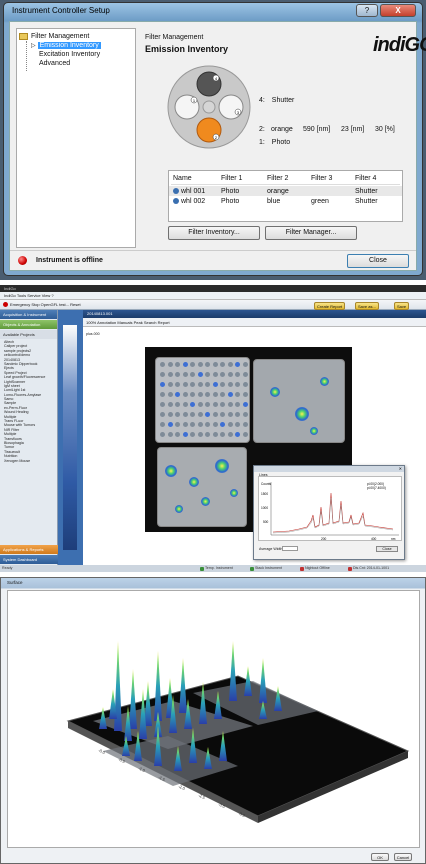  Describe the element at coordinates (327, 129) in the screenshot. I see `position-2-info: 2: orange 590 [nm] 23 [nm] 30 [%]` at that location.